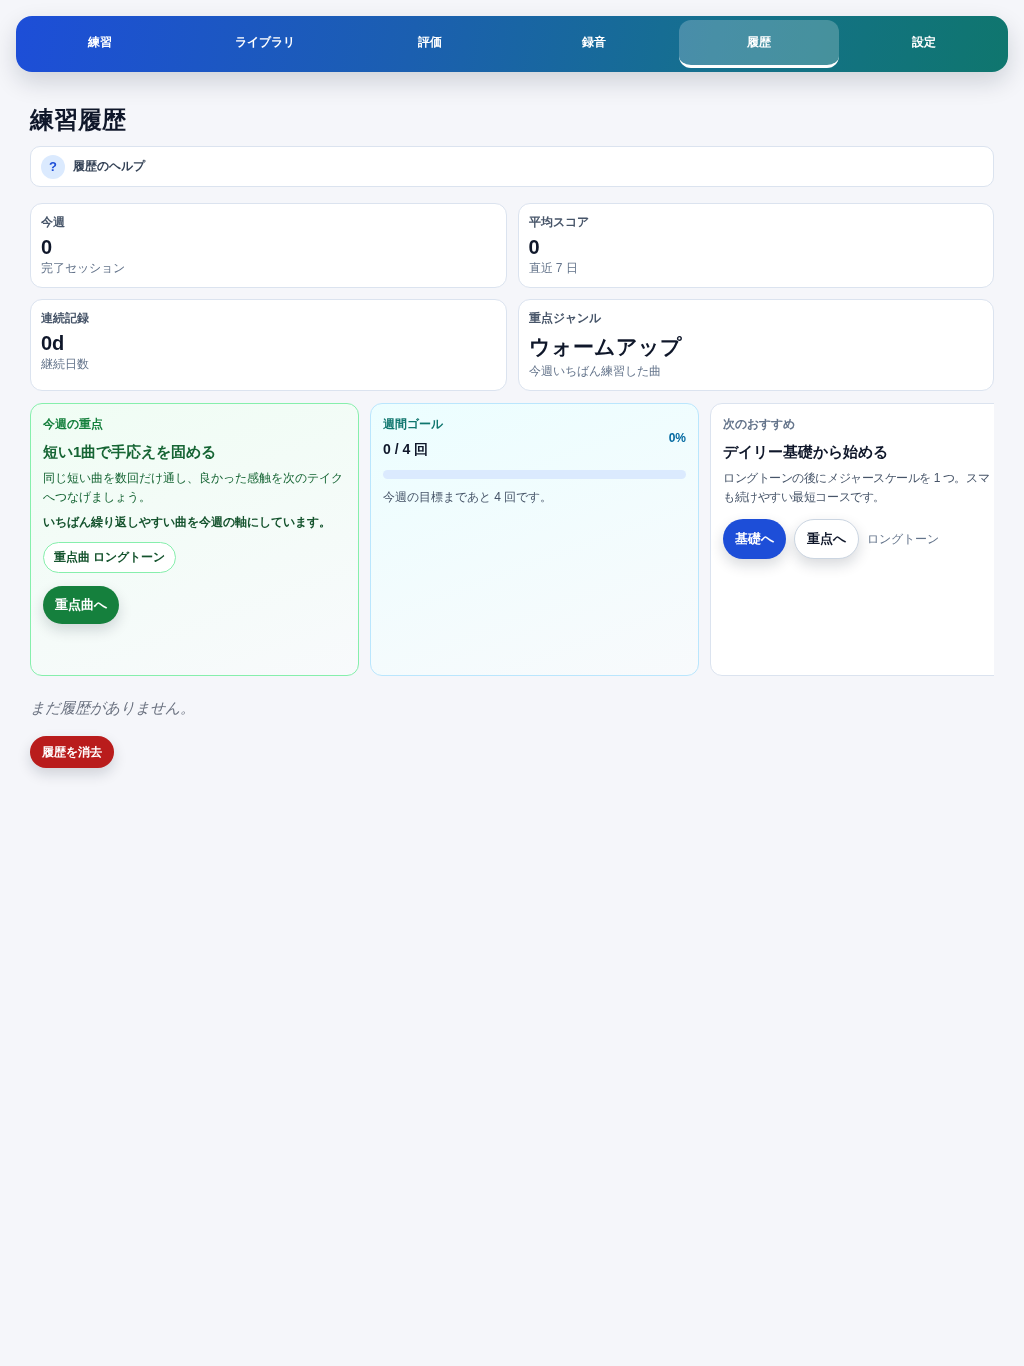 Image resolution: width=1024 pixels, height=1366 pixels. What do you see at coordinates (130, 452) in the screenshot?
I see `card-title: 短い1曲で手応えを固める` at bounding box center [130, 452].